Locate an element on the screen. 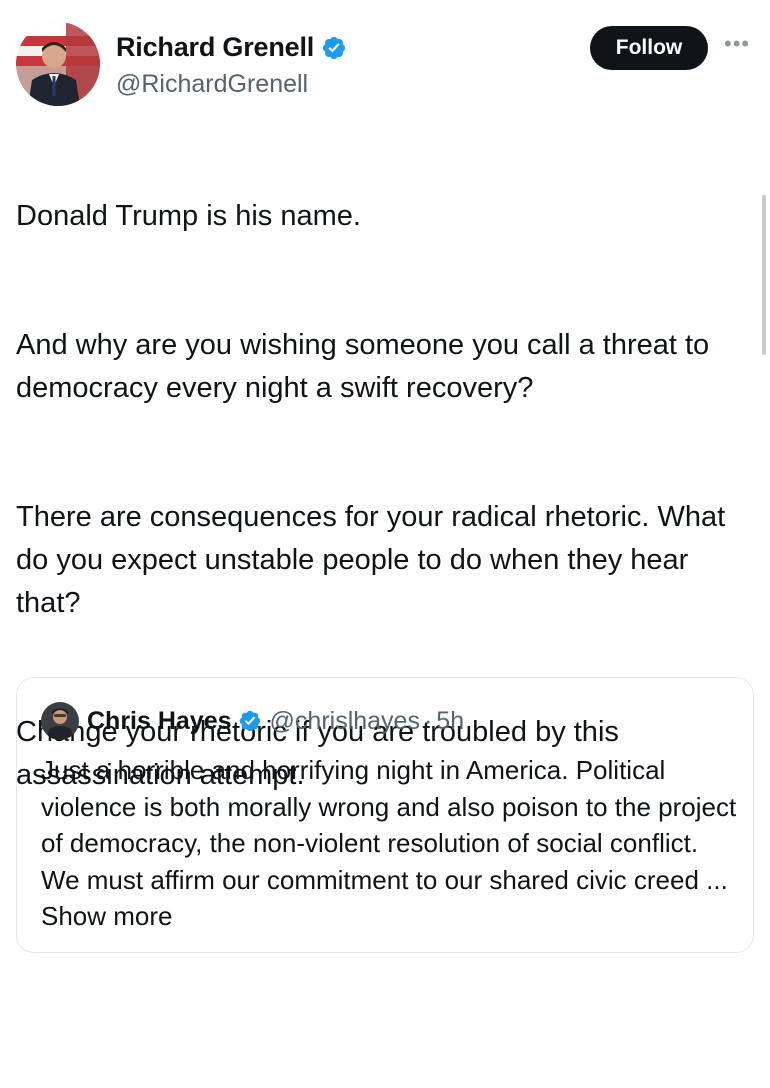  quoted-tweet-header: Chris Hayes @chrislhayes · 5h is located at coordinates (252, 721).